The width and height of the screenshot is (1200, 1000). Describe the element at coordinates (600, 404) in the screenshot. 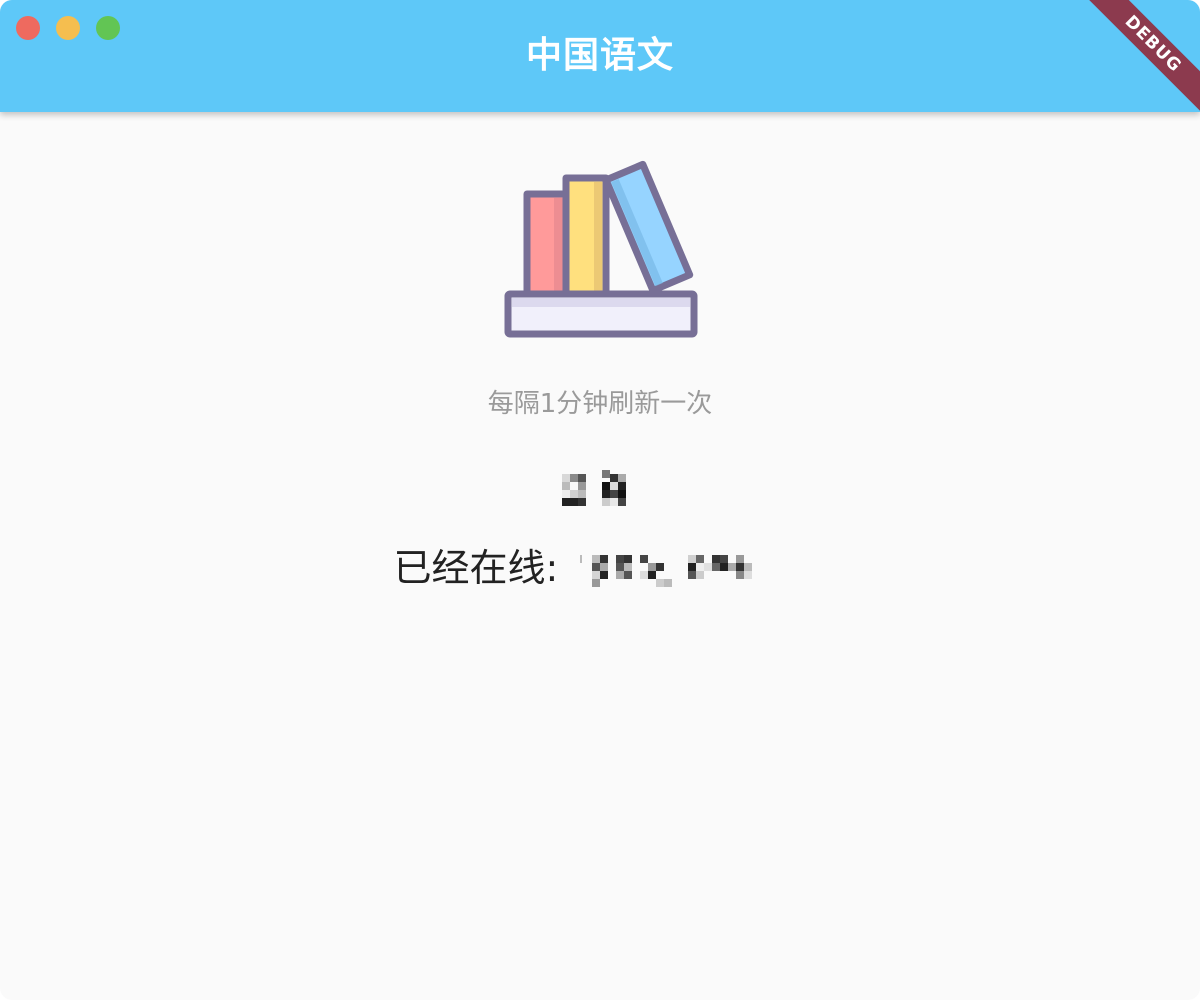

I see `refresh-interval-note: 每隔1分钟刷新一次` at that location.